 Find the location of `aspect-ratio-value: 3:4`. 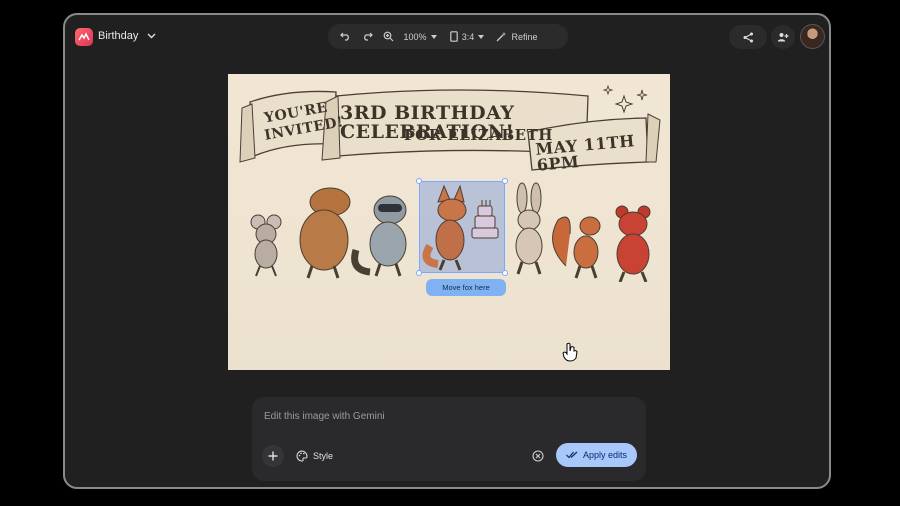

aspect-ratio-value: 3:4 is located at coordinates (468, 36).